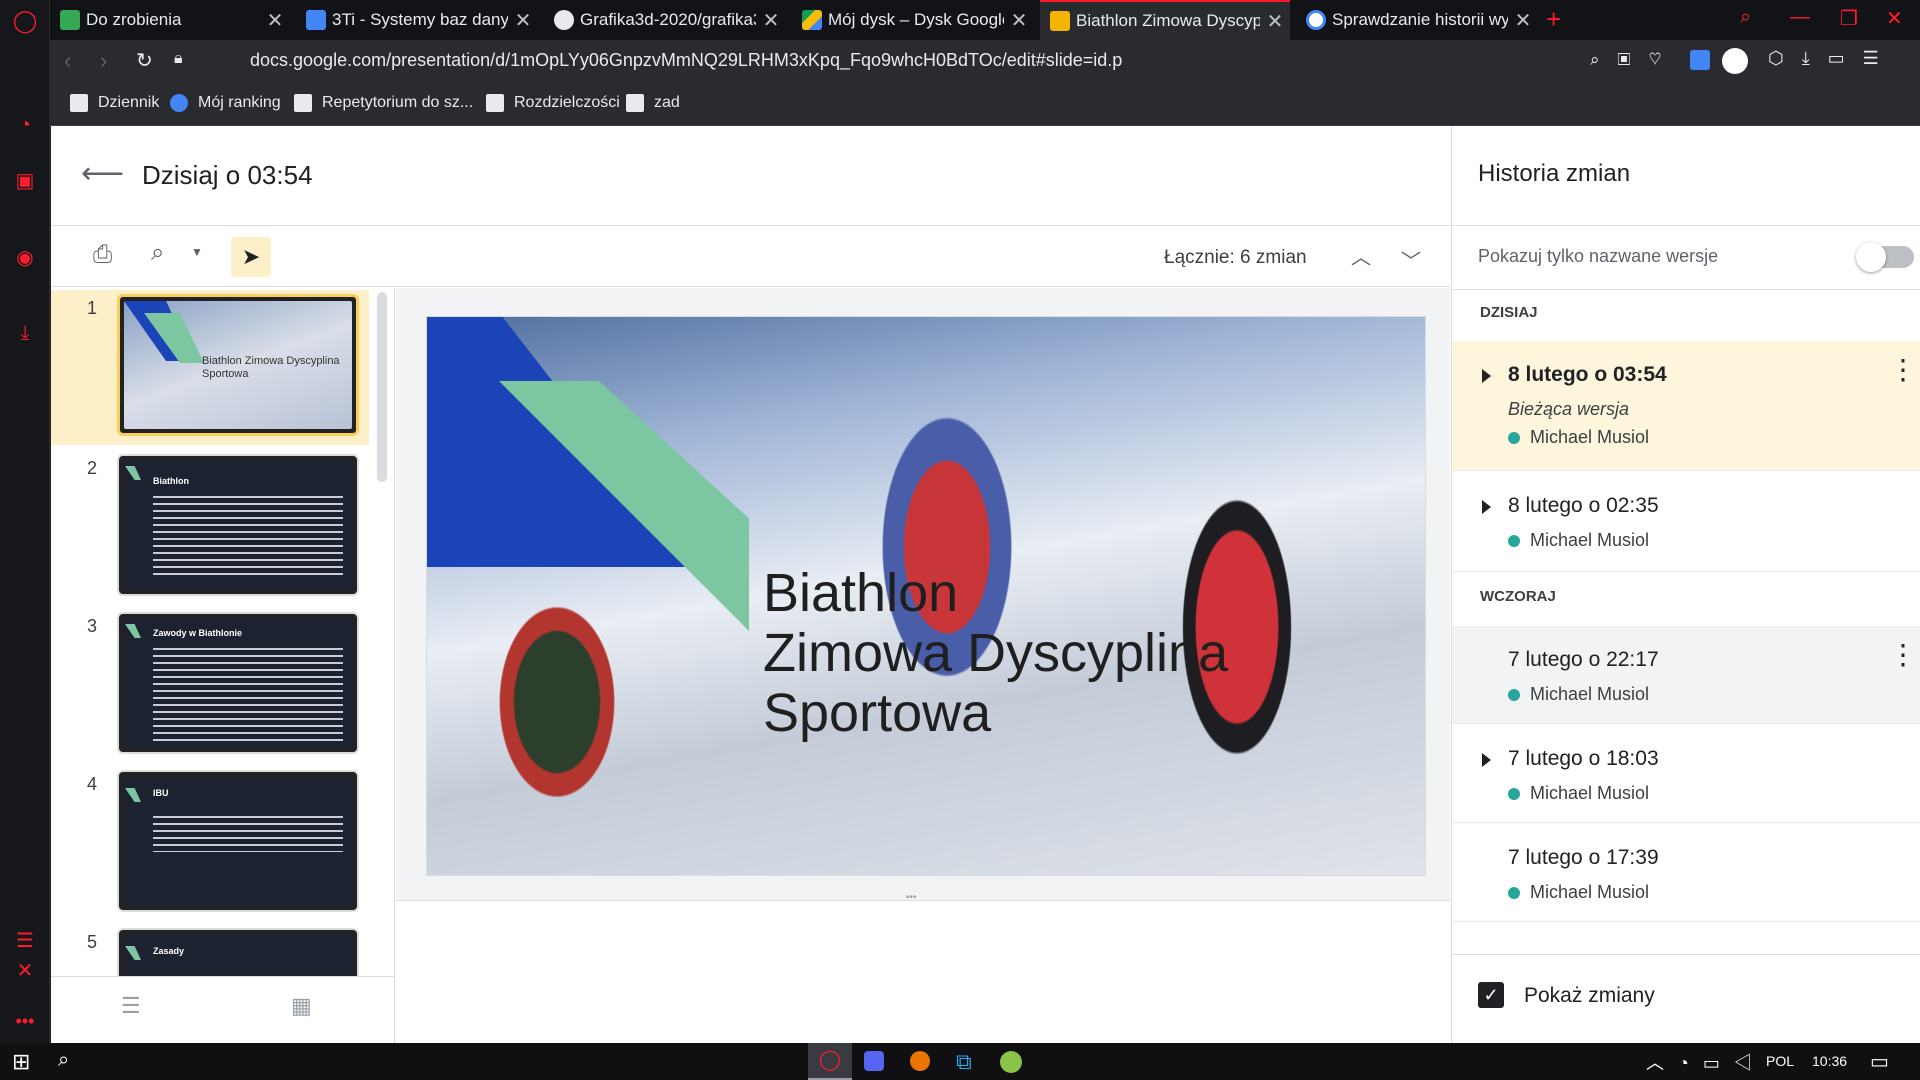 The width and height of the screenshot is (1920, 1080). What do you see at coordinates (102, 255) in the screenshot?
I see `print-icon: ⎙` at bounding box center [102, 255].